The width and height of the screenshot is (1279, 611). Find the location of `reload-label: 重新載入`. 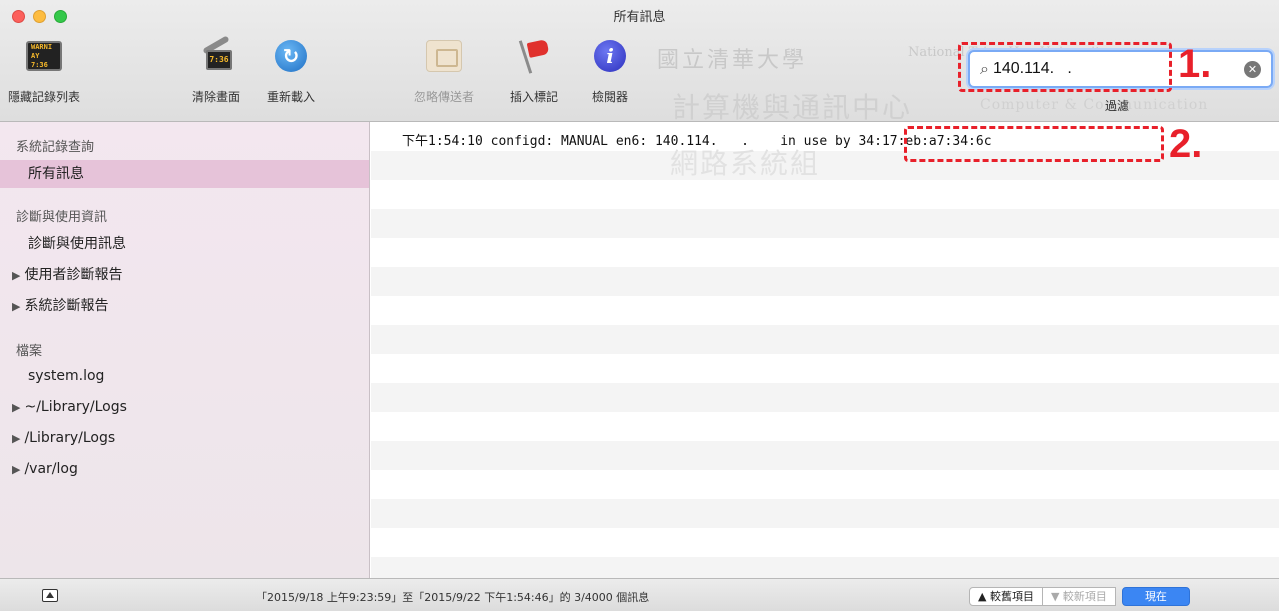

reload-label: 重新載入 is located at coordinates (291, 97).